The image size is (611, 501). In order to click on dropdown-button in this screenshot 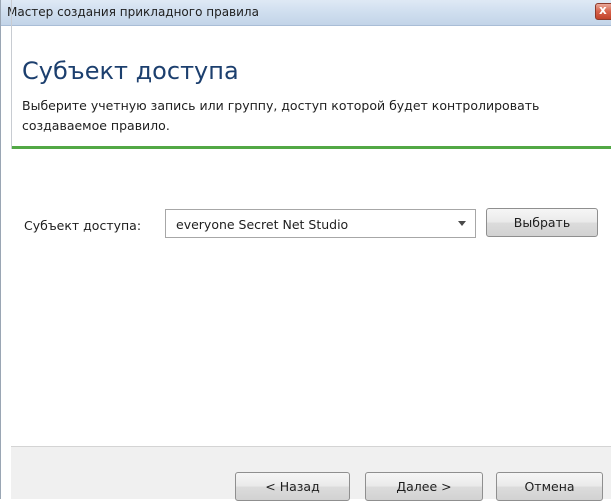, I will do `click(462, 223)`.